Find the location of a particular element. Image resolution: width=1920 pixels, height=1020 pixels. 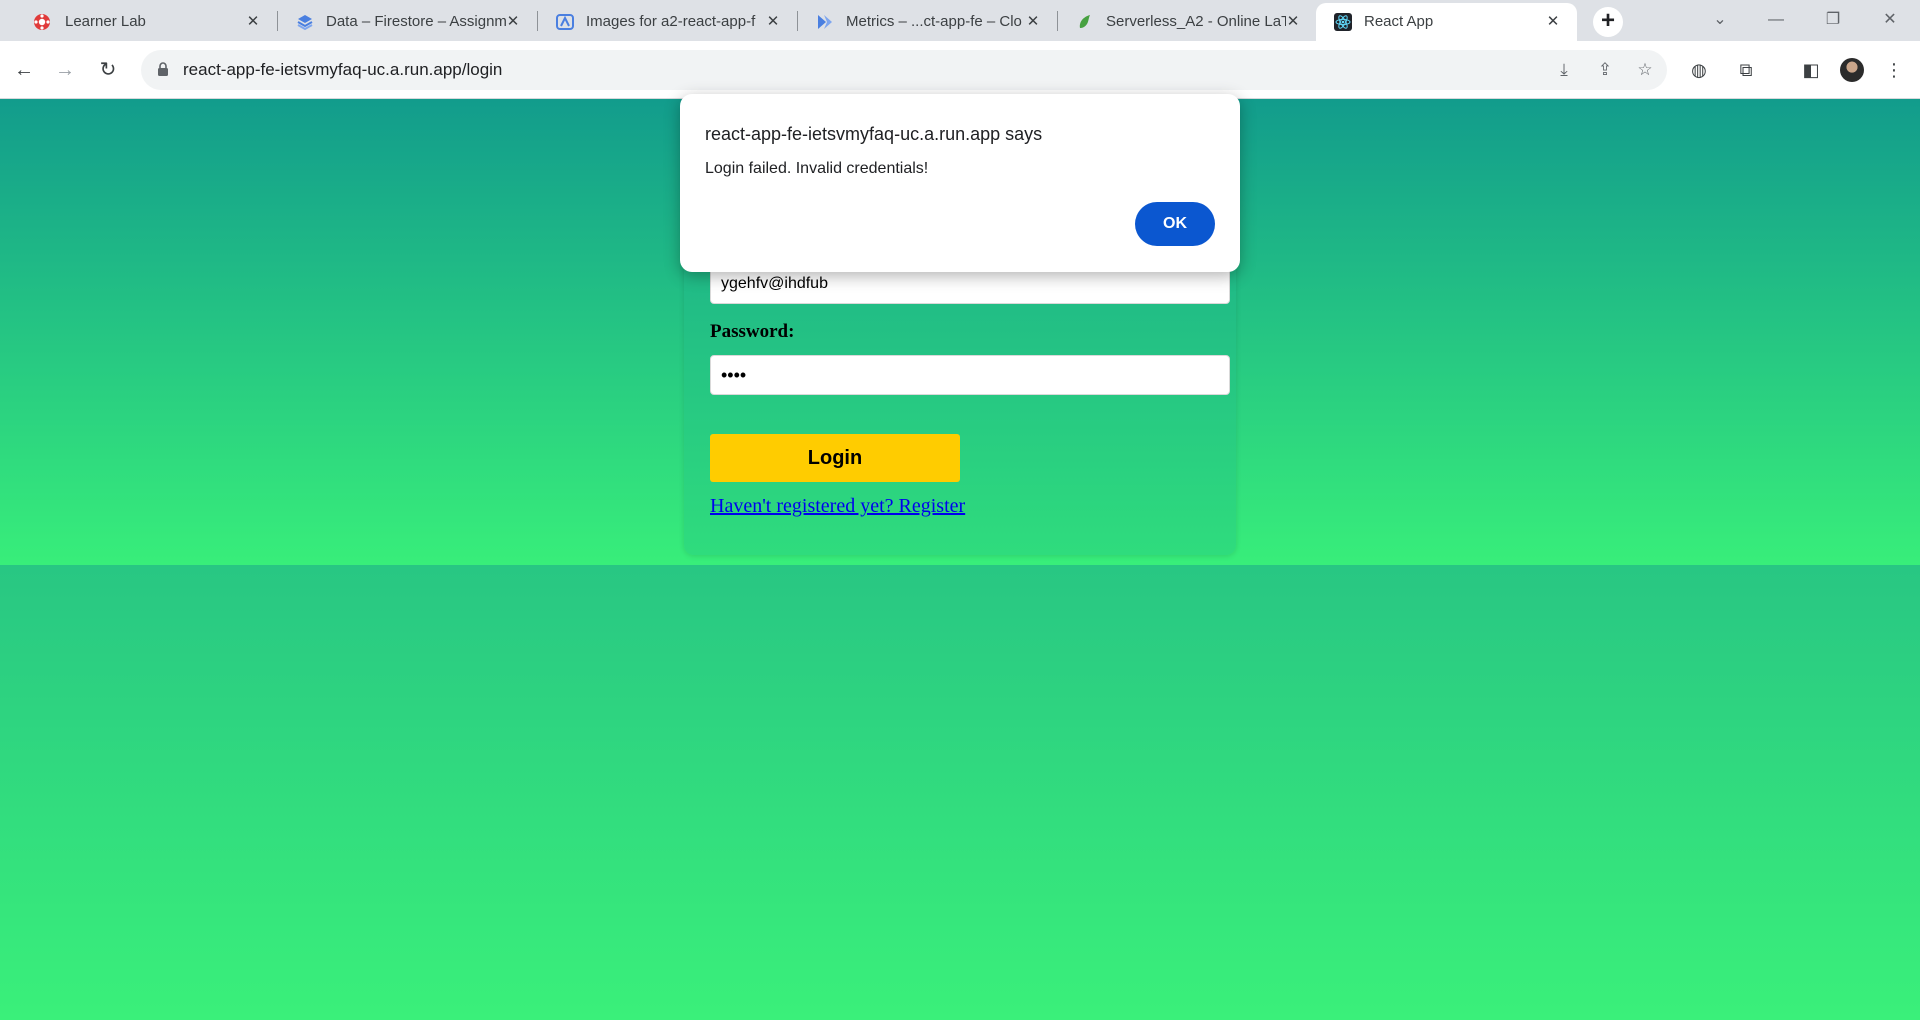

tab-overleaf: Serverless_A2 - Online LaT ✕ is located at coordinates (1187, 22).